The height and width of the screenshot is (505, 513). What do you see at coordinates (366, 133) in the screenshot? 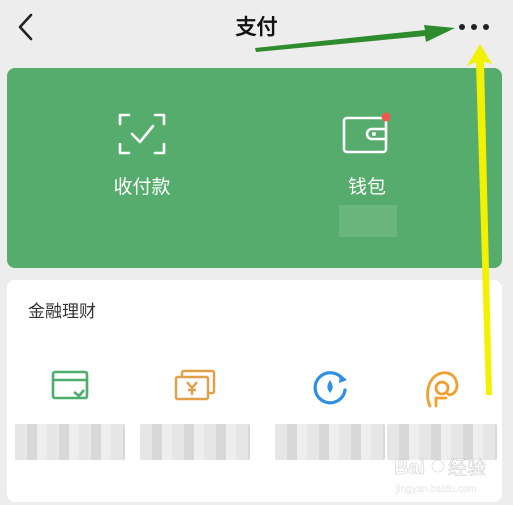
I see `wallet-icon` at bounding box center [366, 133].